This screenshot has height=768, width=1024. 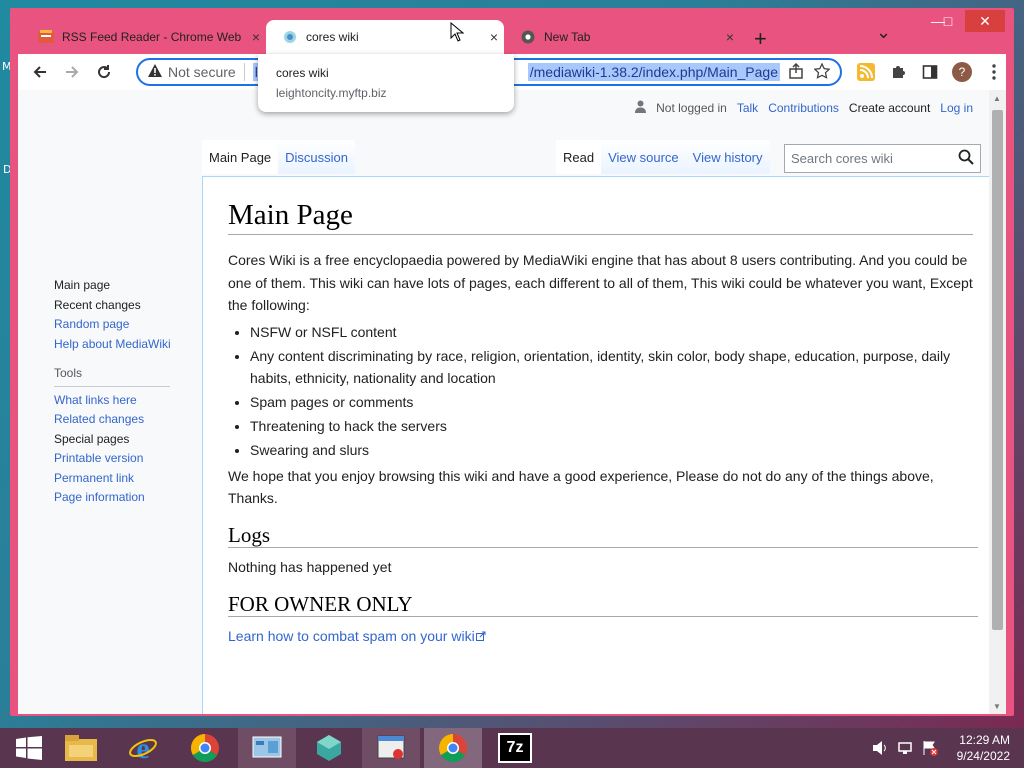 What do you see at coordinates (614, 332) in the screenshot?
I see `list-item: NSFW or NSFL content` at bounding box center [614, 332].